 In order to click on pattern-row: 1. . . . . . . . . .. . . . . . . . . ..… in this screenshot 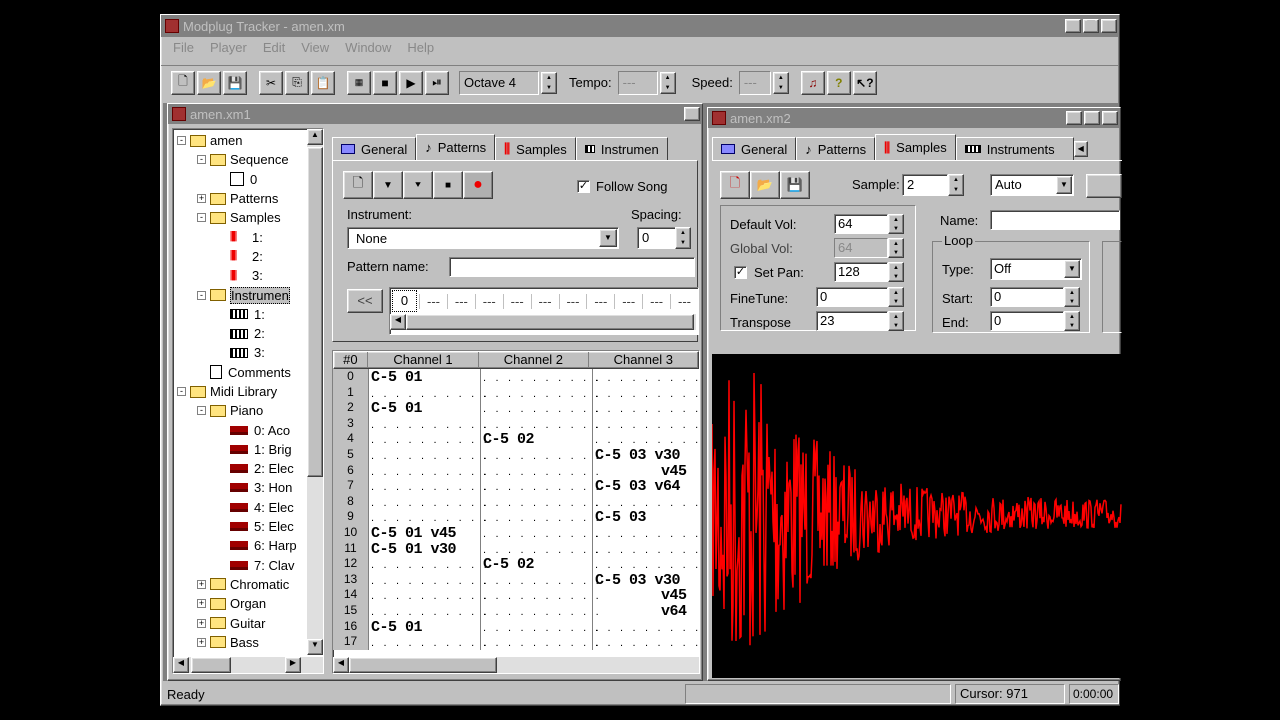, I will do `click(516, 392)`.